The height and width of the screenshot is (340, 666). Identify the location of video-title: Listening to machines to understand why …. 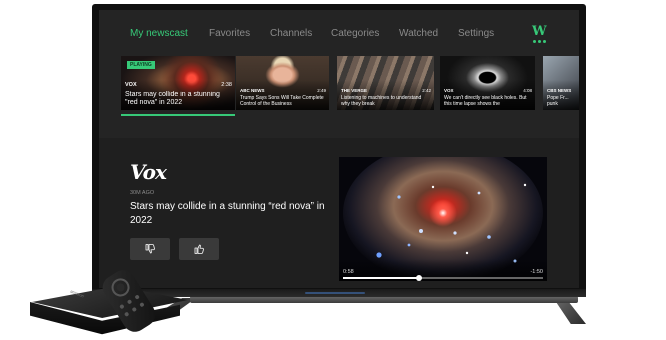
(381, 101).